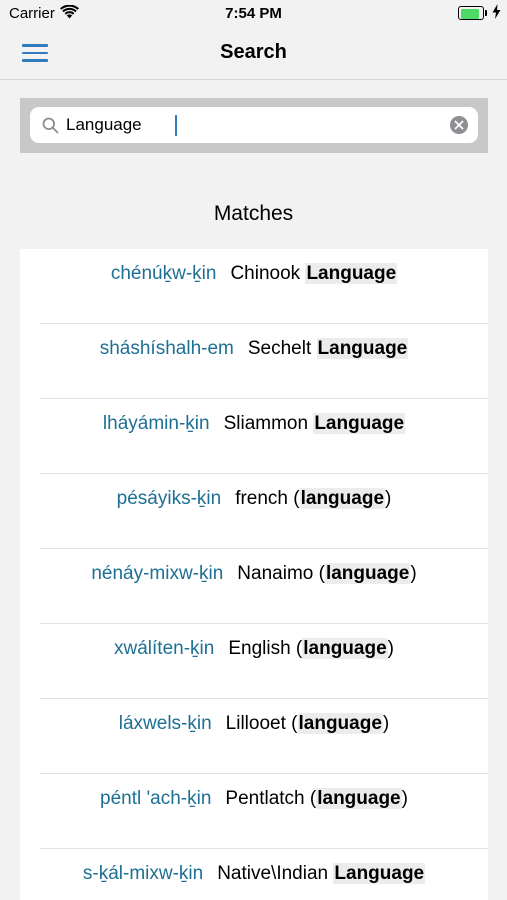 The width and height of the screenshot is (507, 900). I want to click on english-term: Pentlatch (language), so click(316, 798).